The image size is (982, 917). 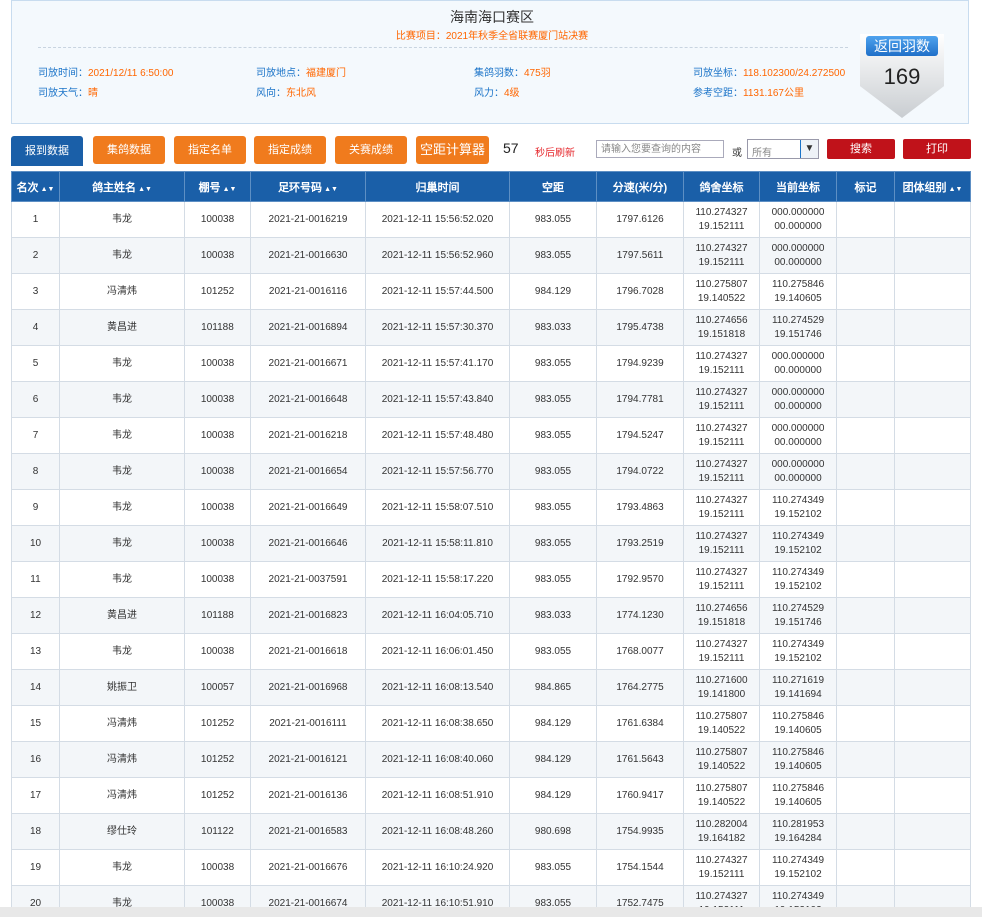 What do you see at coordinates (290, 150) in the screenshot?
I see `tab-designated-results: 指定成绩` at bounding box center [290, 150].